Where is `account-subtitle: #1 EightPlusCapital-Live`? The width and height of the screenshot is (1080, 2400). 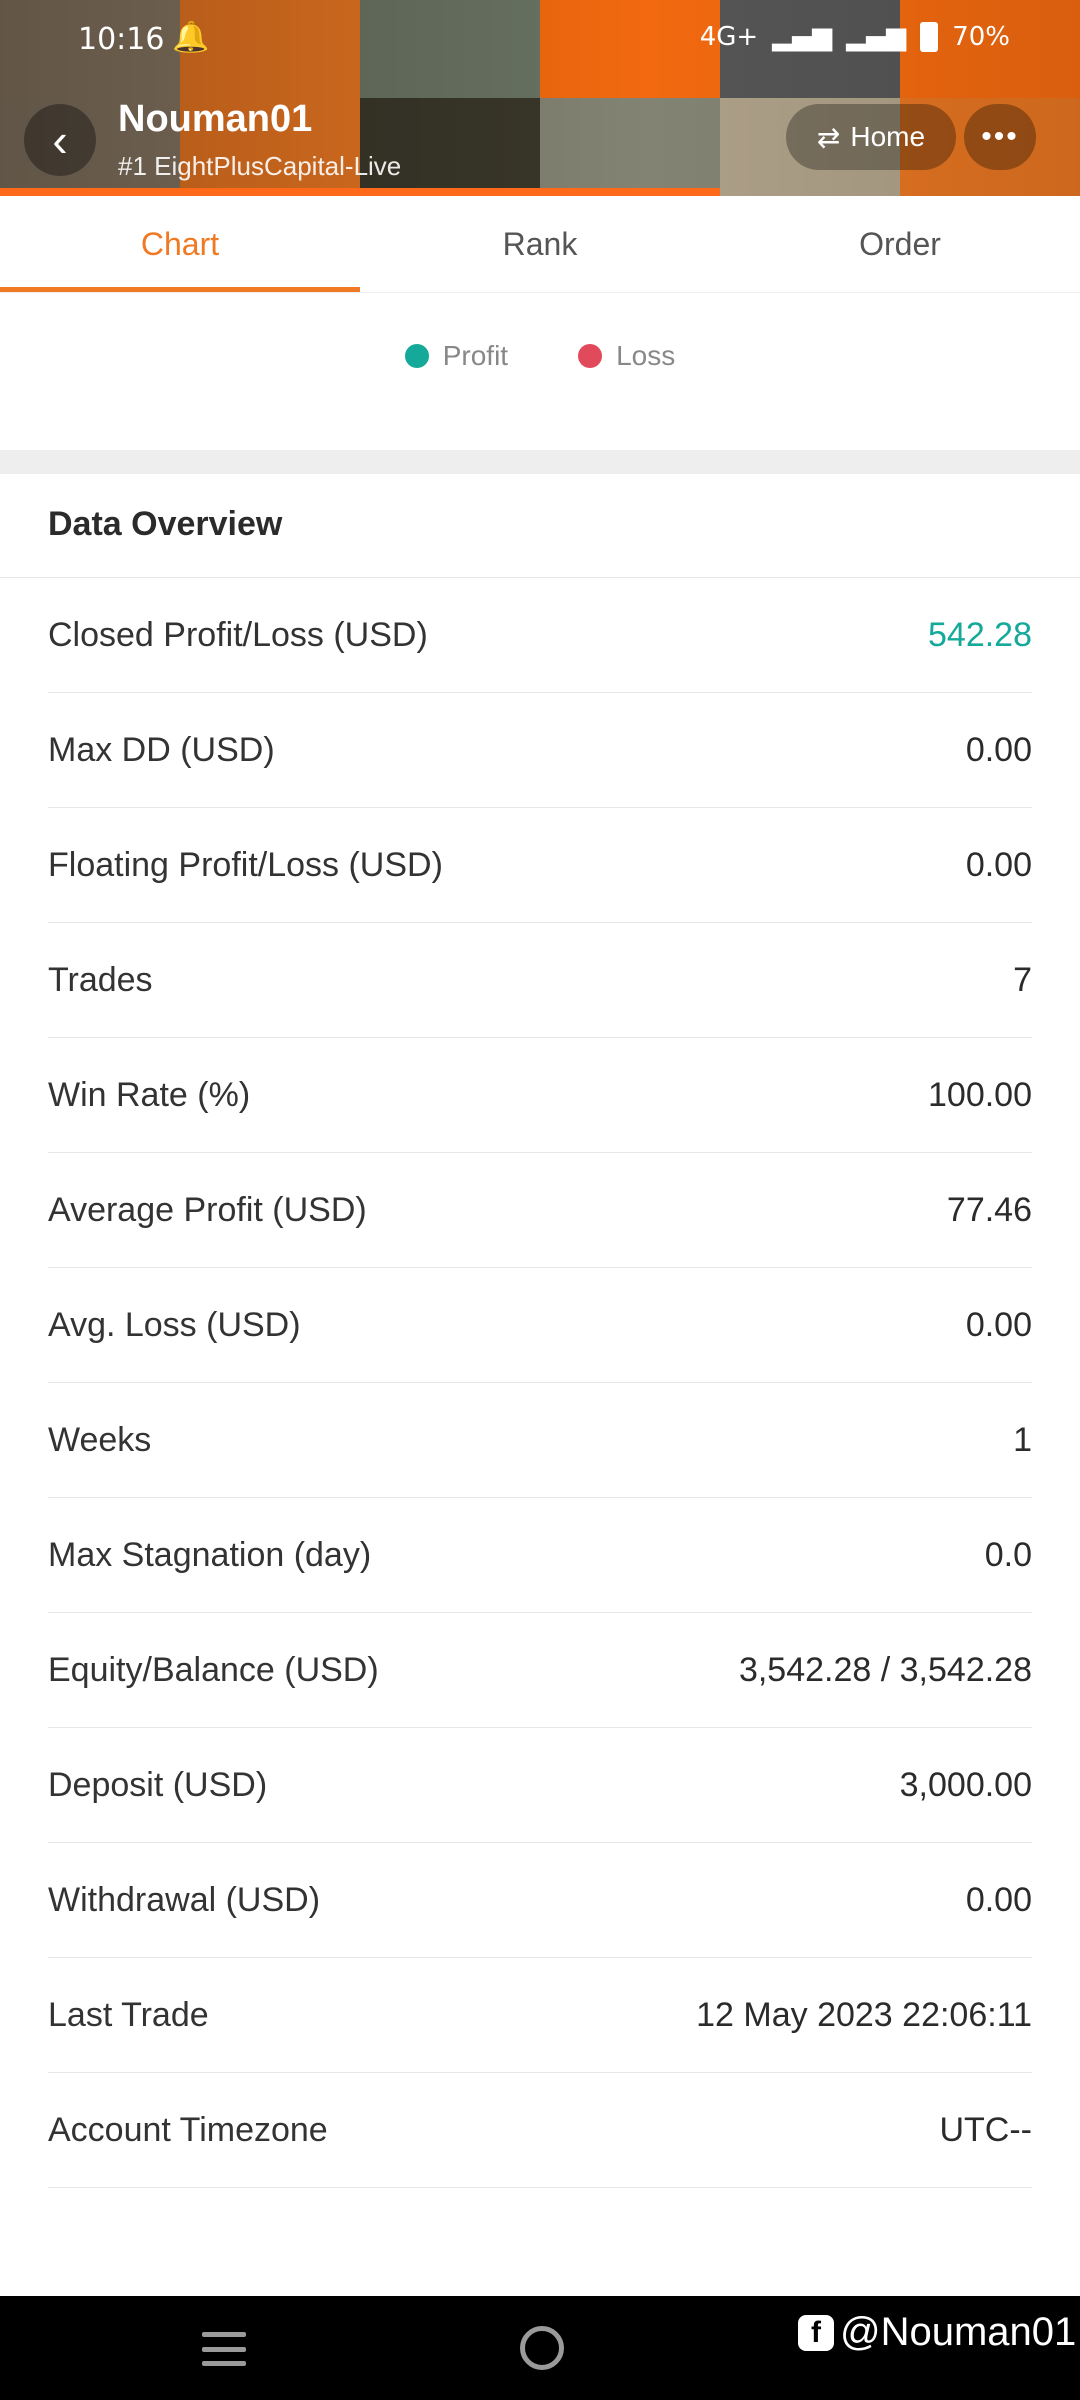 account-subtitle: #1 EightPlusCapital-Live is located at coordinates (260, 166).